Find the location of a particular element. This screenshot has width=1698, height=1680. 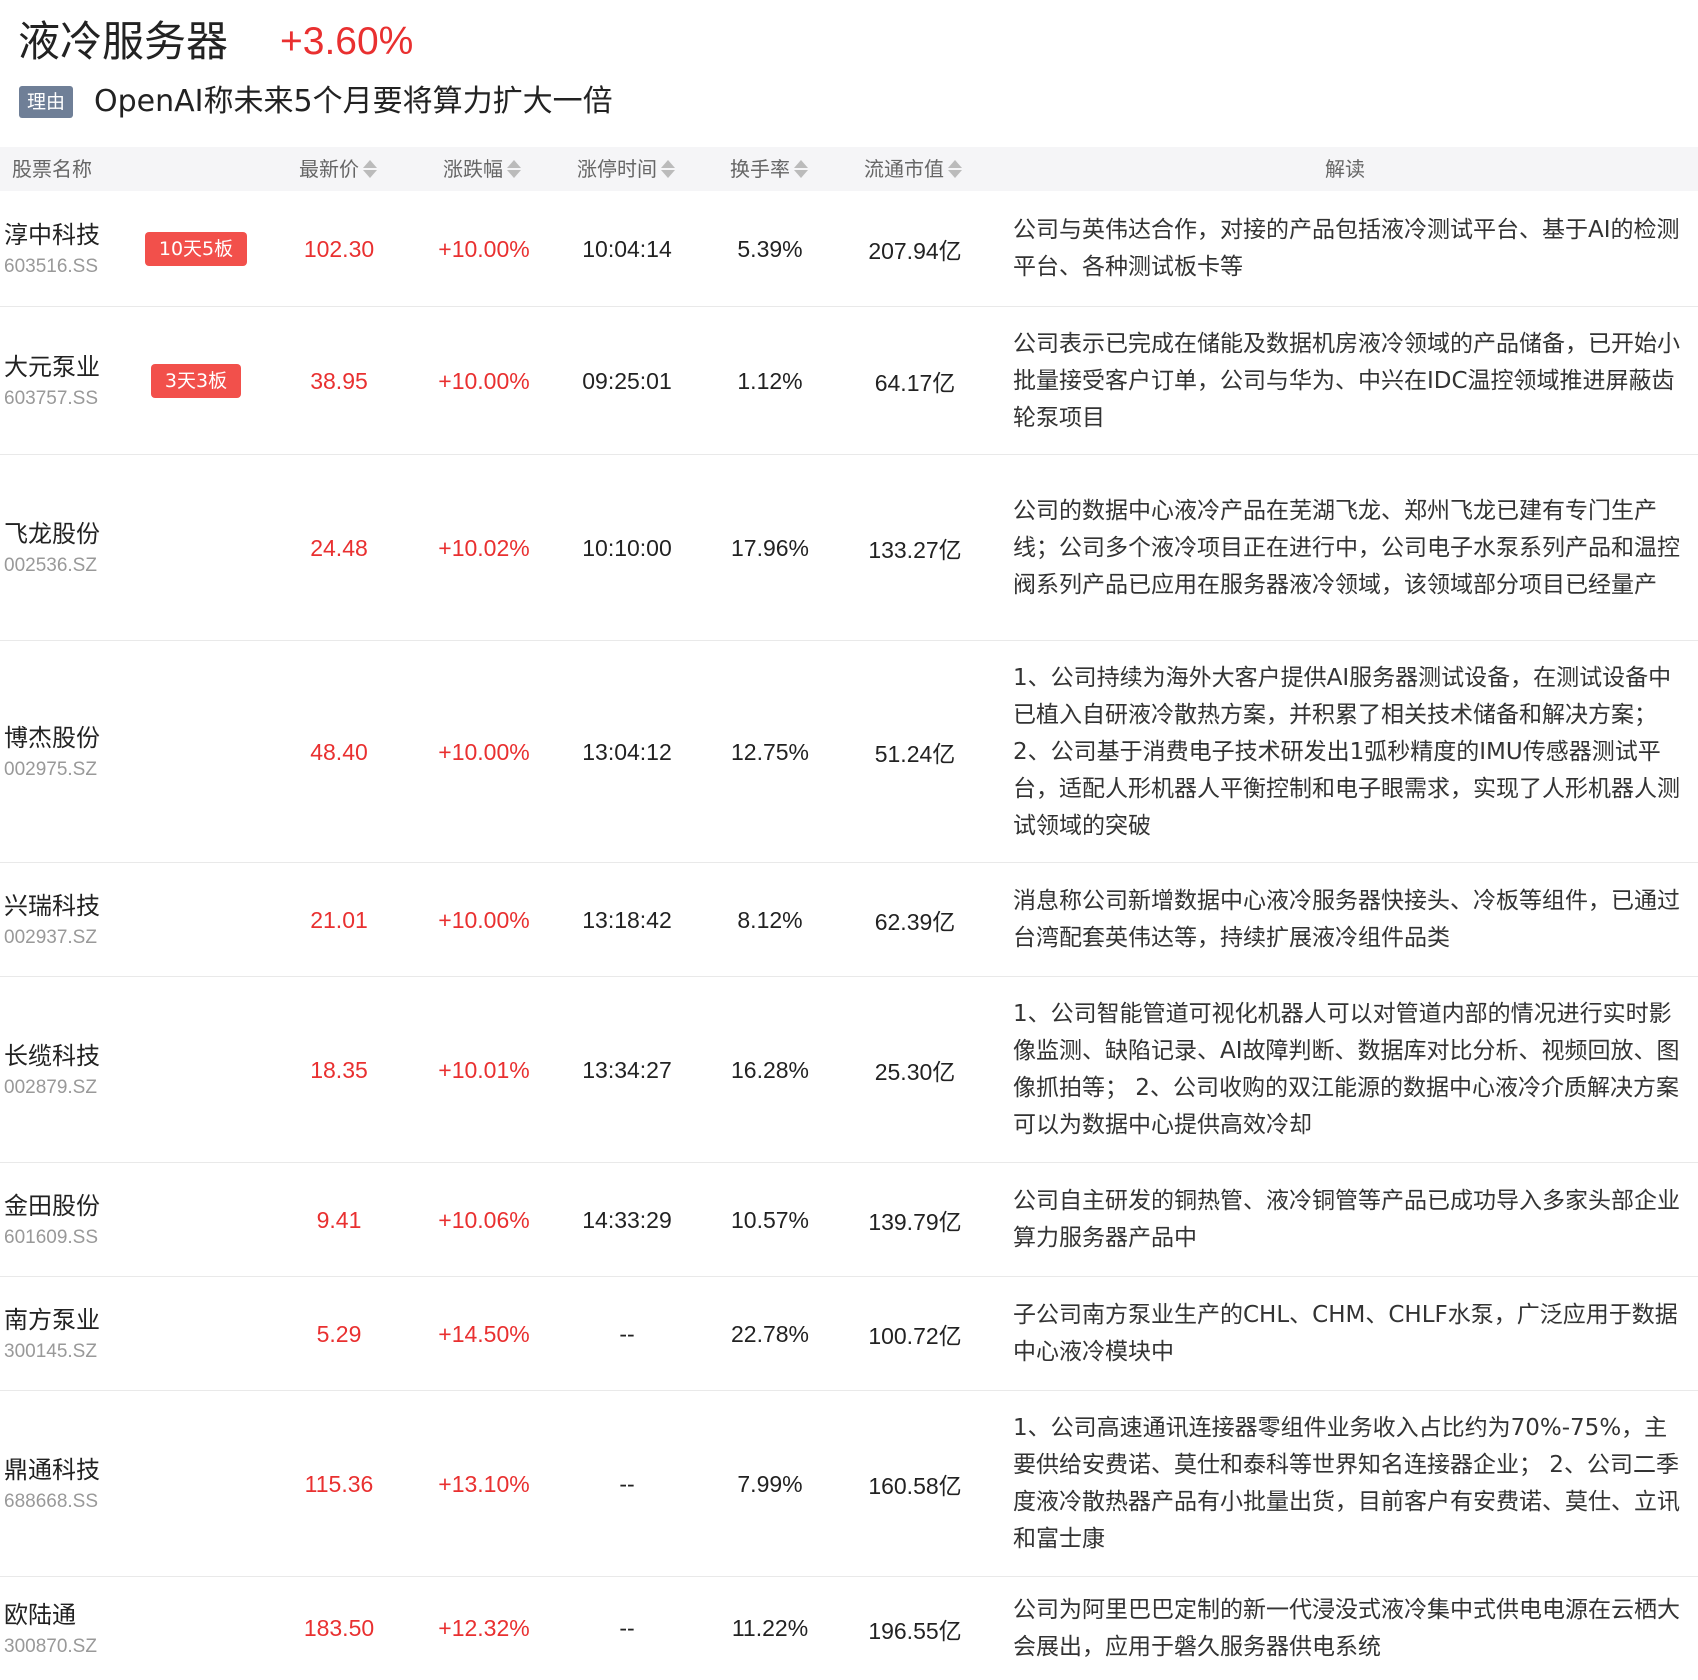

stock-name-cell: 博杰股份 002975.SZ is located at coordinates (74, 752).